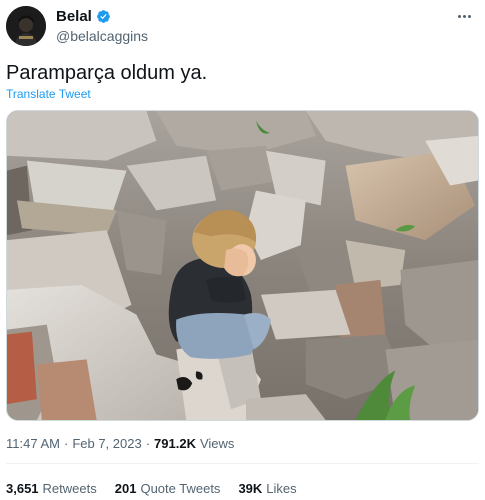 This screenshot has height=500, width=485. What do you see at coordinates (102, 26) in the screenshot?
I see `user-info: Belal @belalcaggins` at bounding box center [102, 26].